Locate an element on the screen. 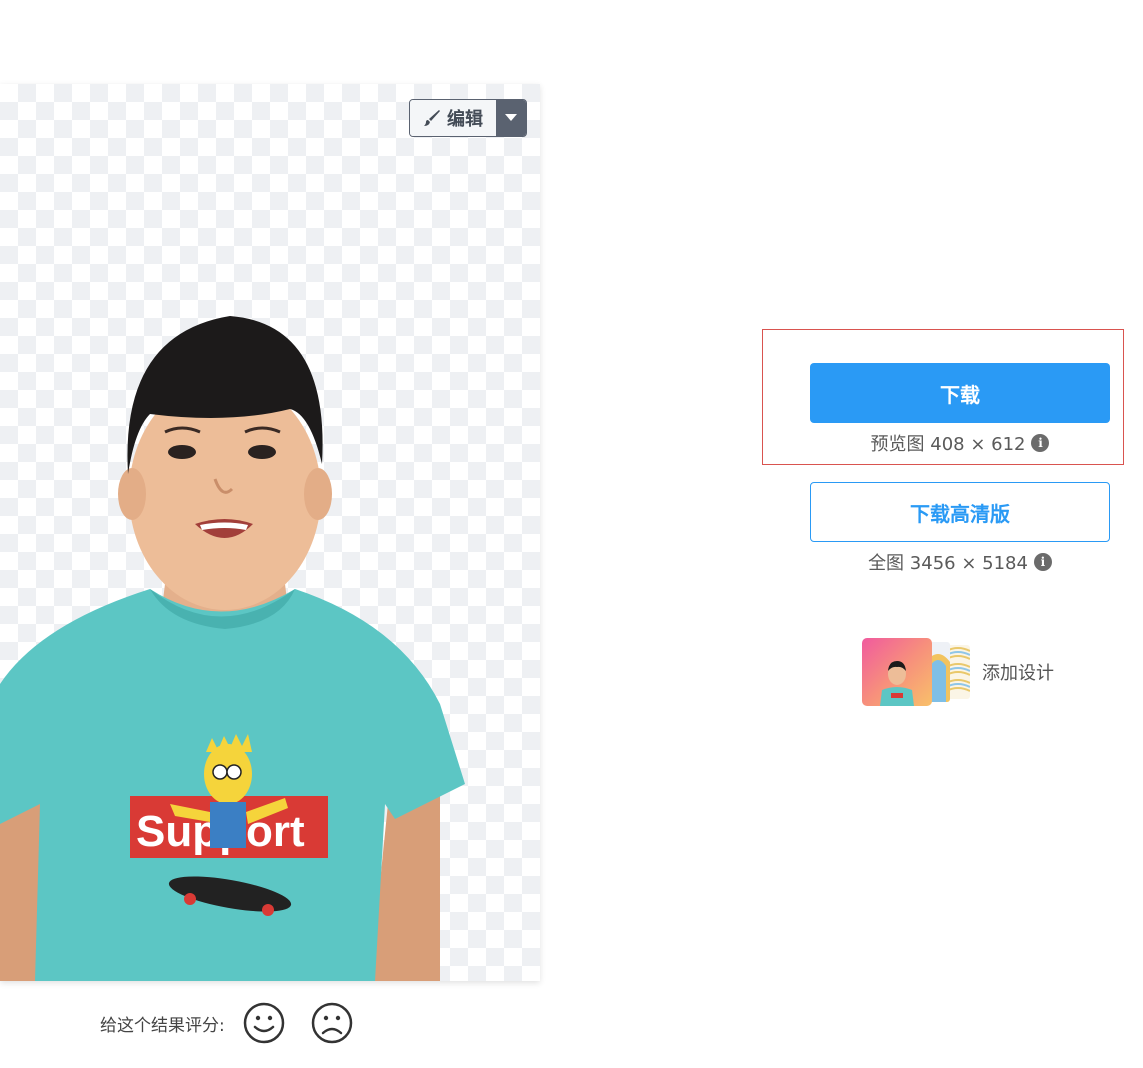  sad-face-icon is located at coordinates (332, 1023).